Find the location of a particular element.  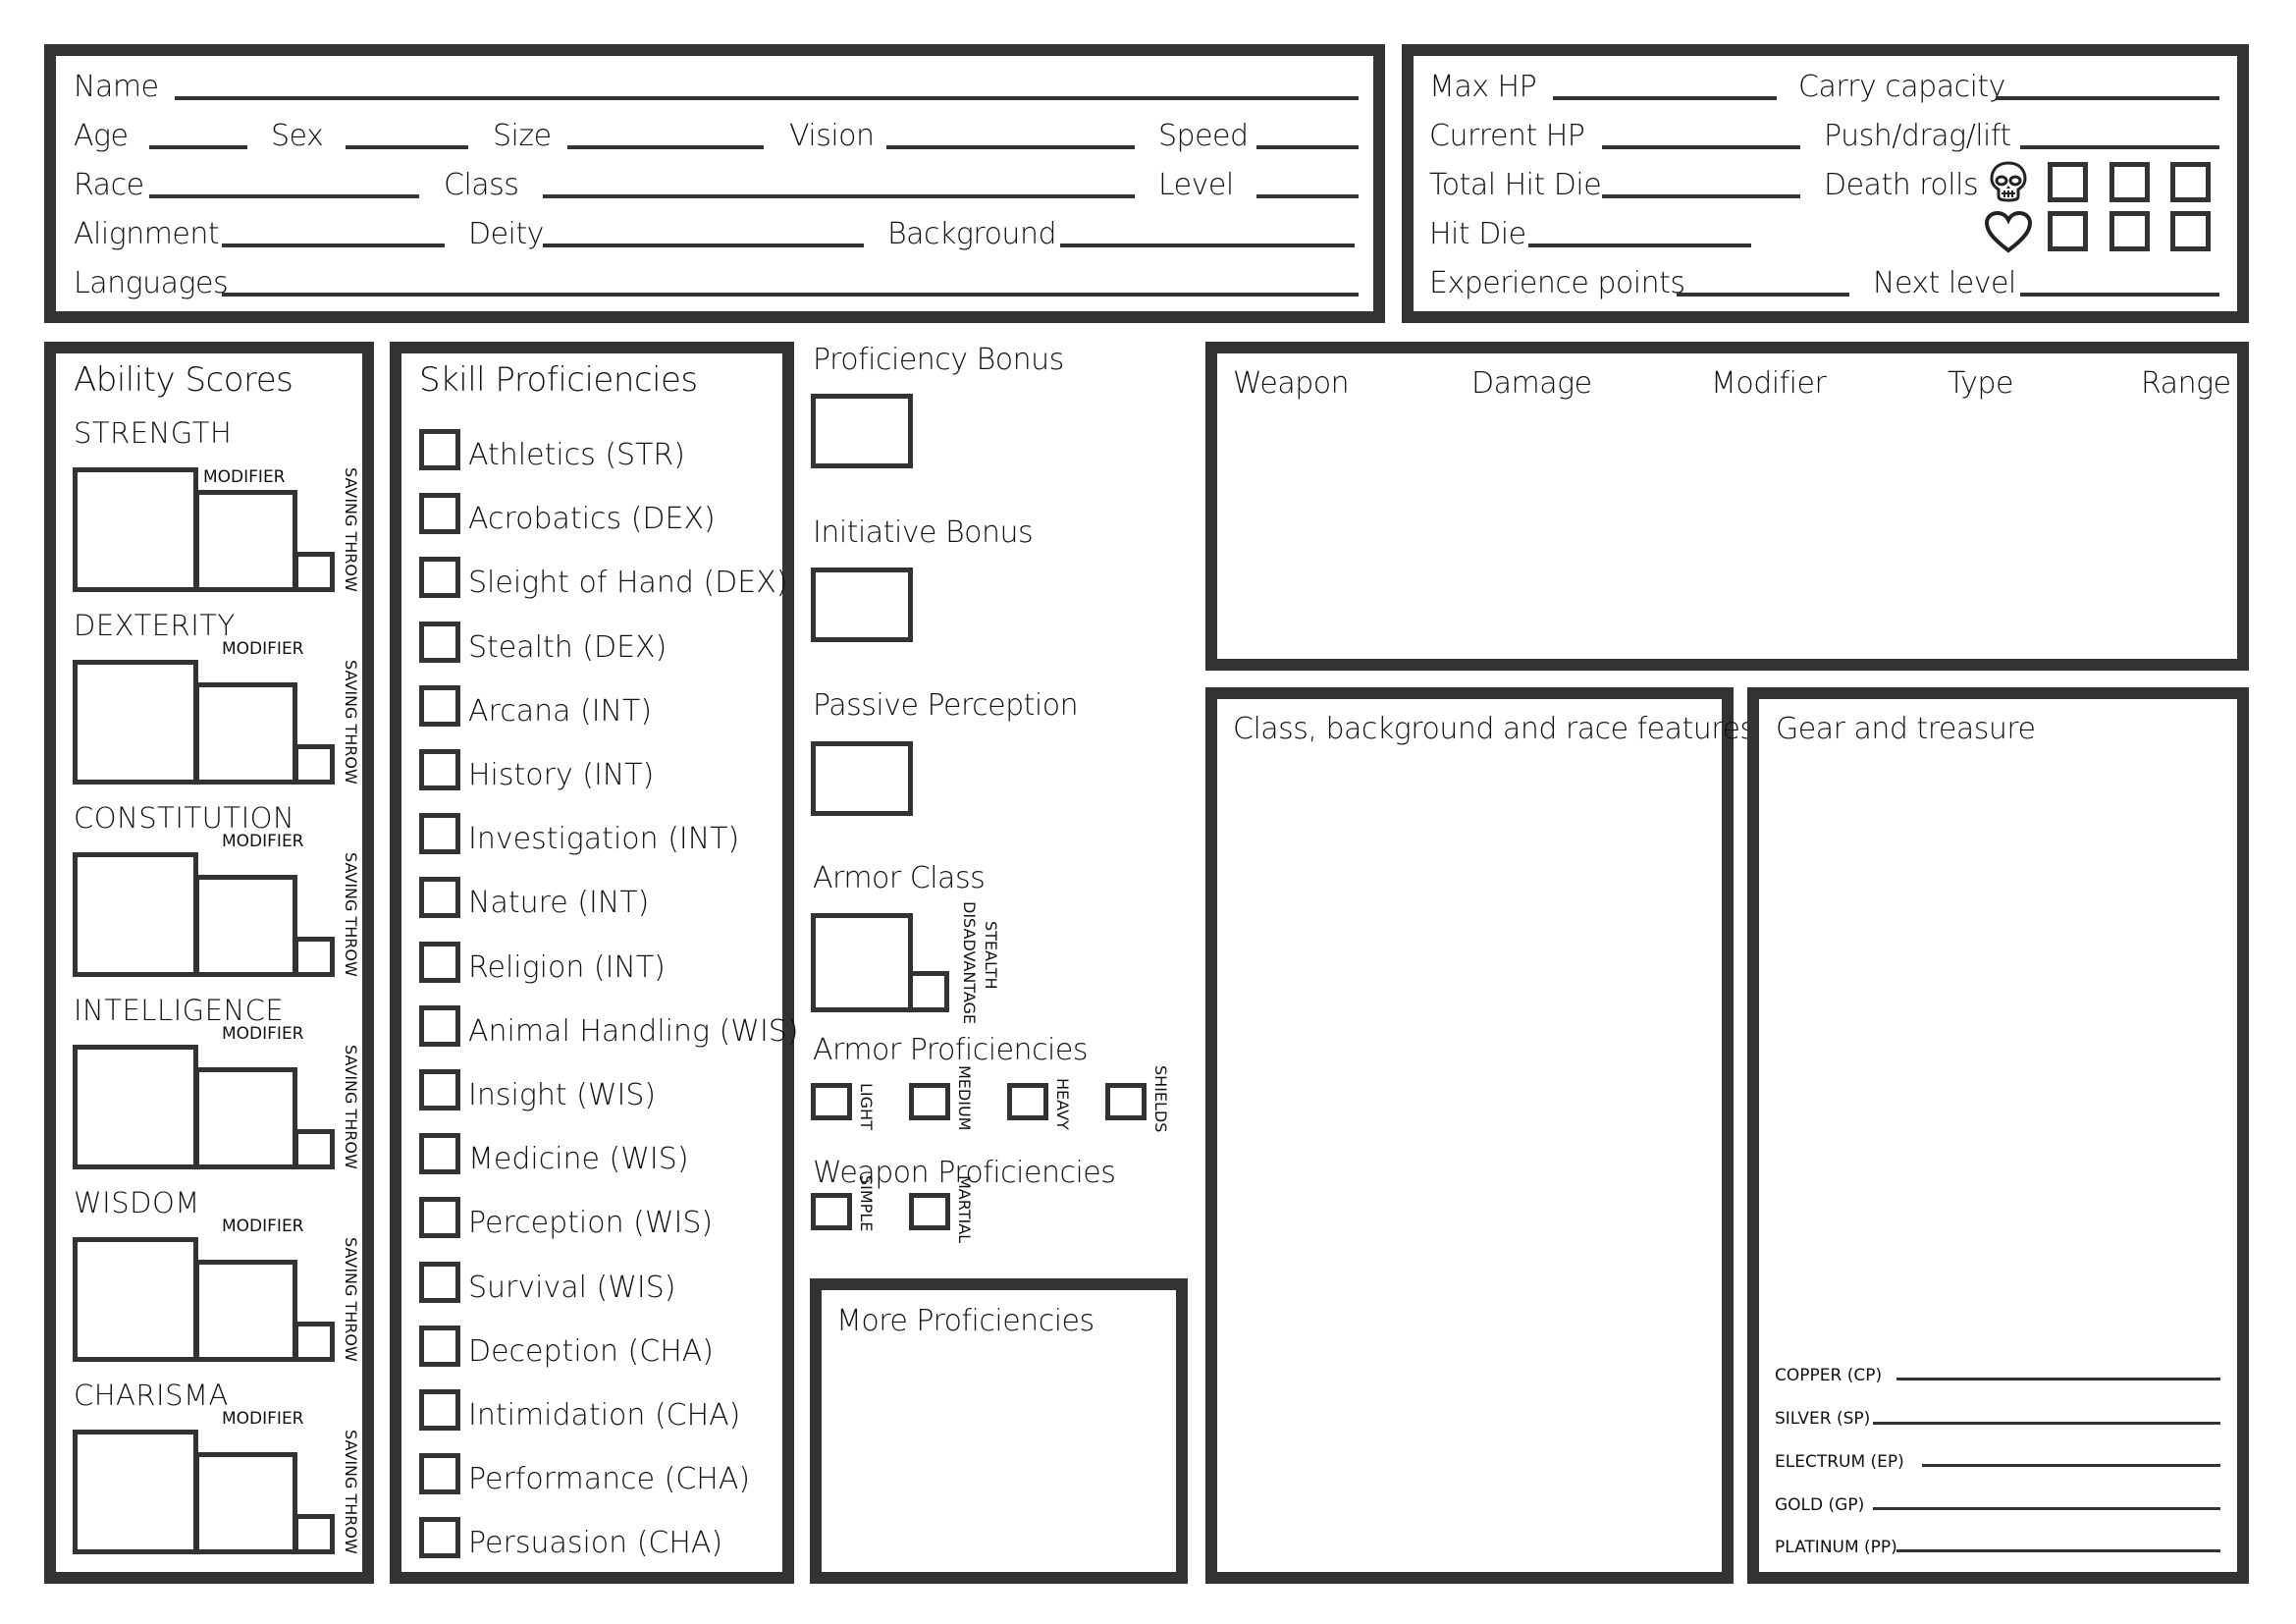

skill-row: Nature (INT) is located at coordinates (596, 901).